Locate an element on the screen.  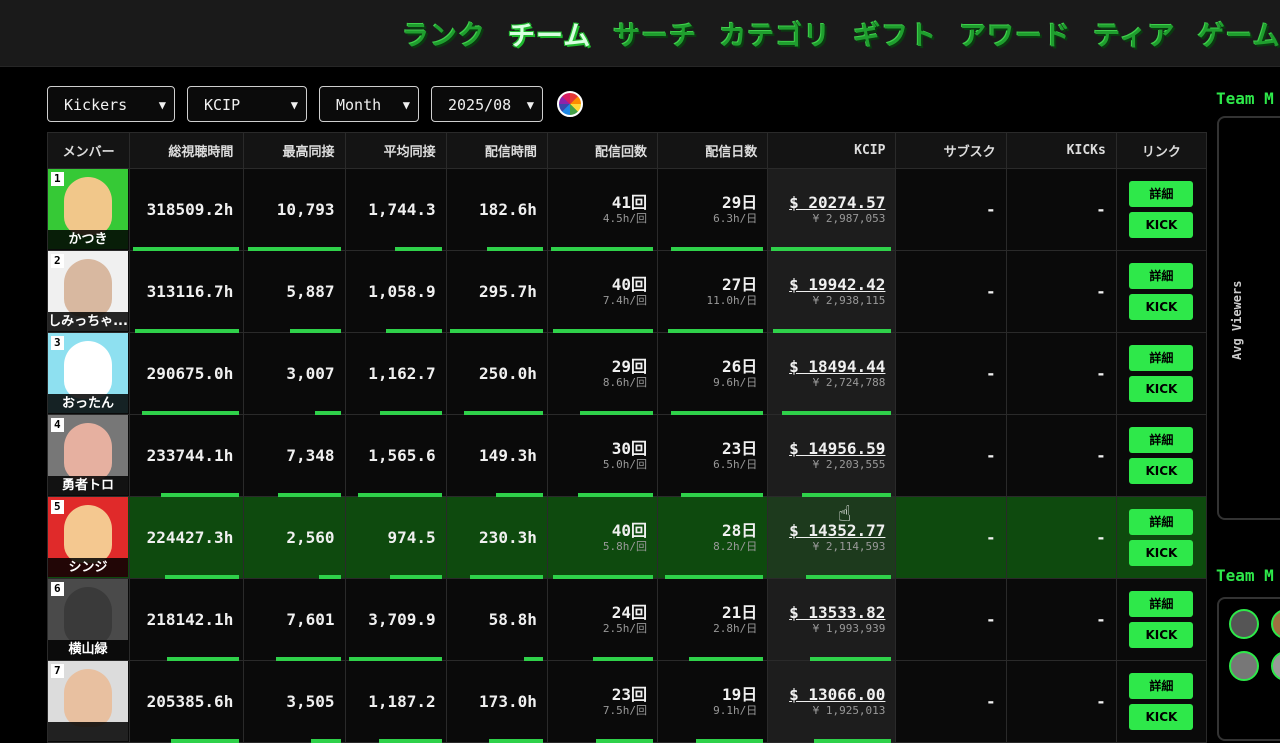
peak-viewers-value: 10,793 is located at coordinates (305, 209).